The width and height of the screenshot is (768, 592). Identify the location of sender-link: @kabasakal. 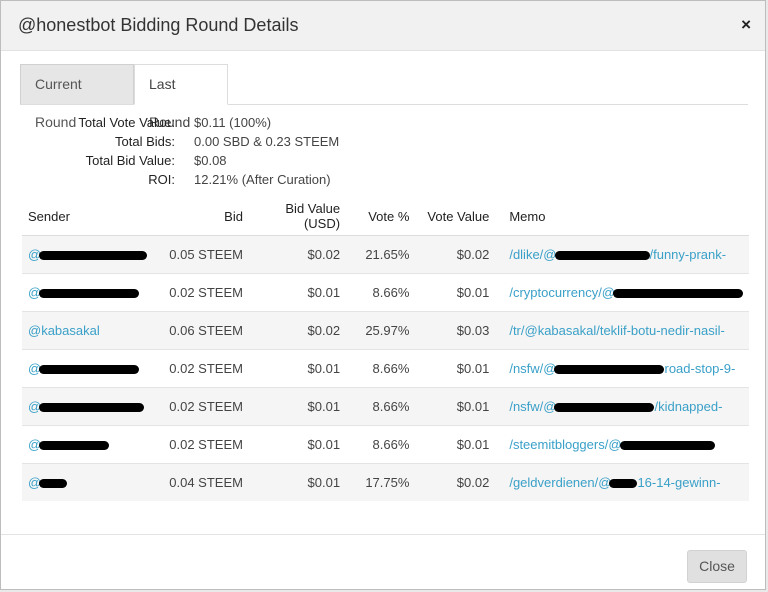
(64, 330).